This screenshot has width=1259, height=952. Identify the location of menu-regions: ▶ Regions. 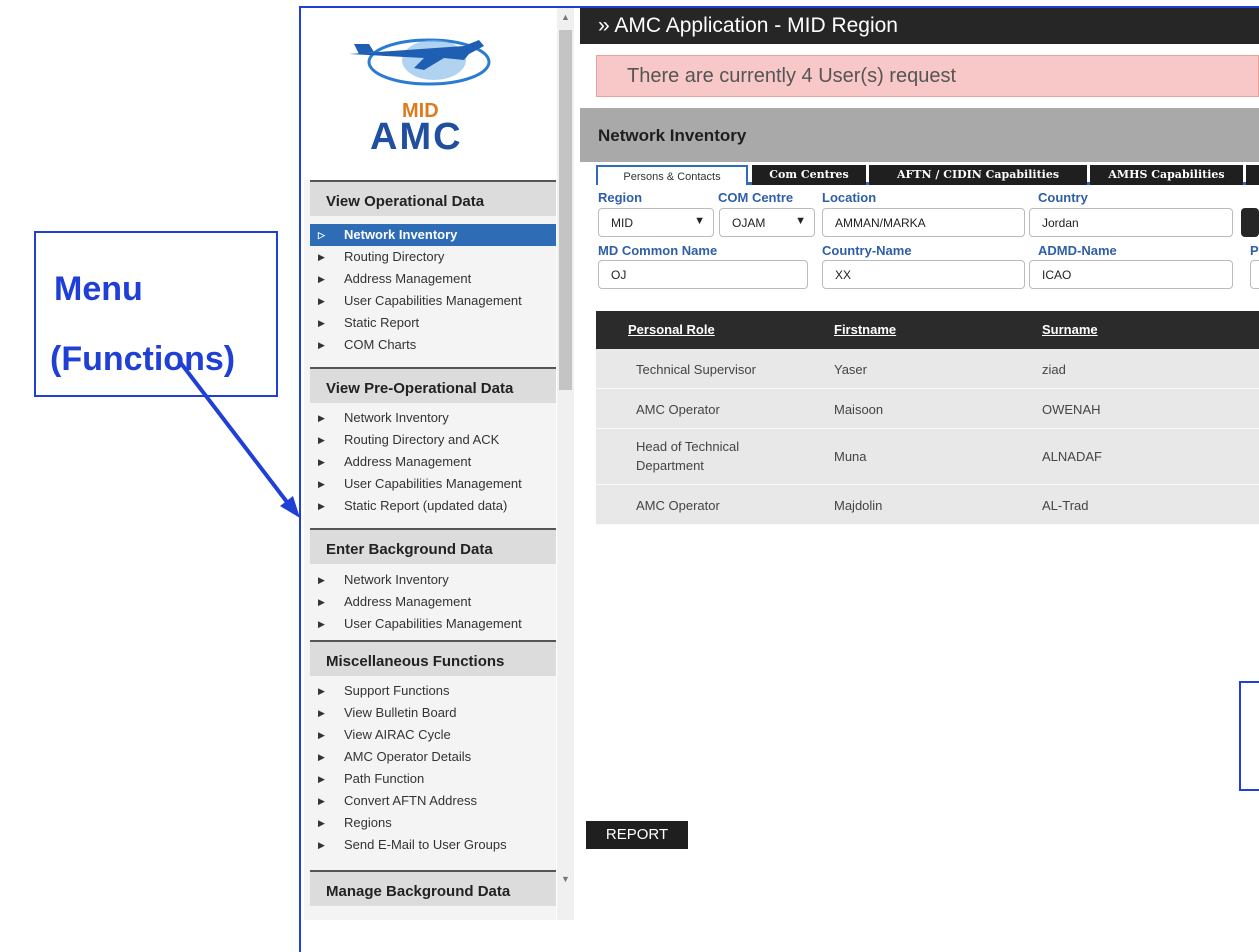
(433, 823).